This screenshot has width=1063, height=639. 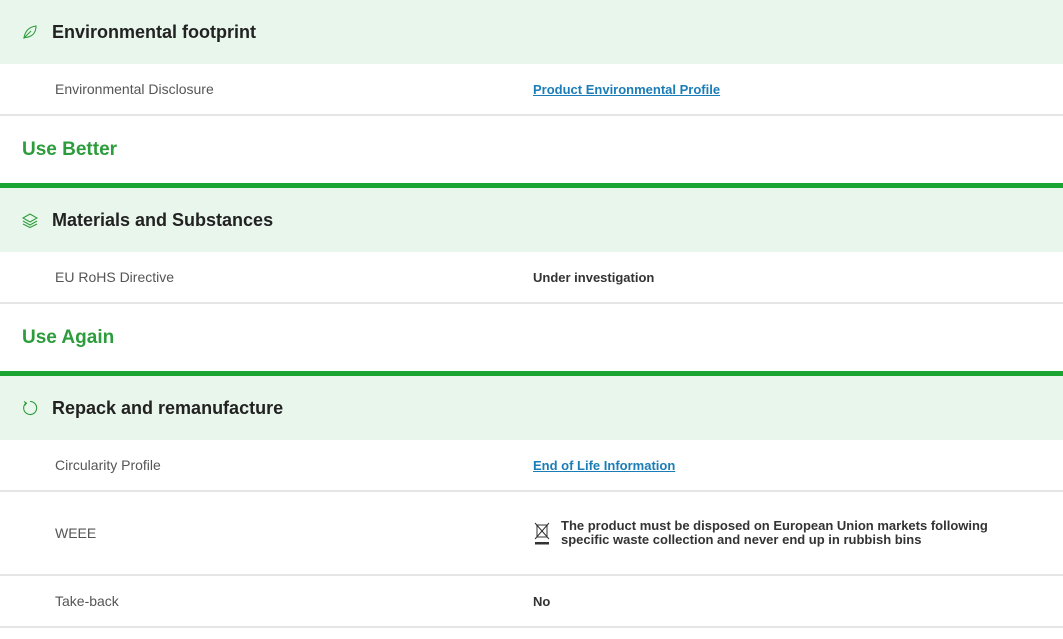 I want to click on row-label: EU RoHS Directive, so click(x=115, y=277).